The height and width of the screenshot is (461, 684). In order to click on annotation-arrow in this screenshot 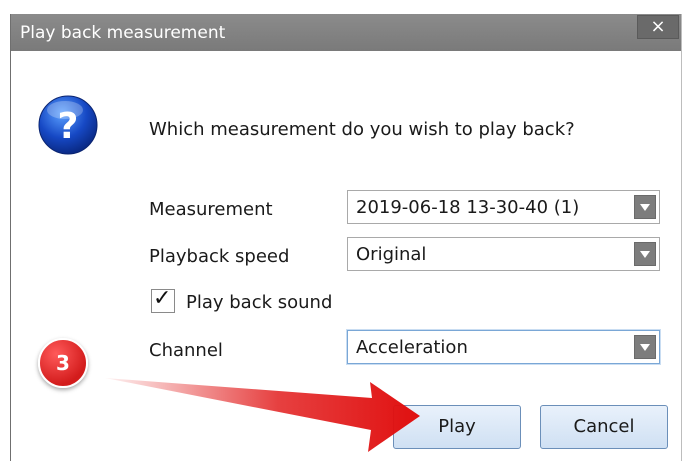, I will do `click(262, 415)`.